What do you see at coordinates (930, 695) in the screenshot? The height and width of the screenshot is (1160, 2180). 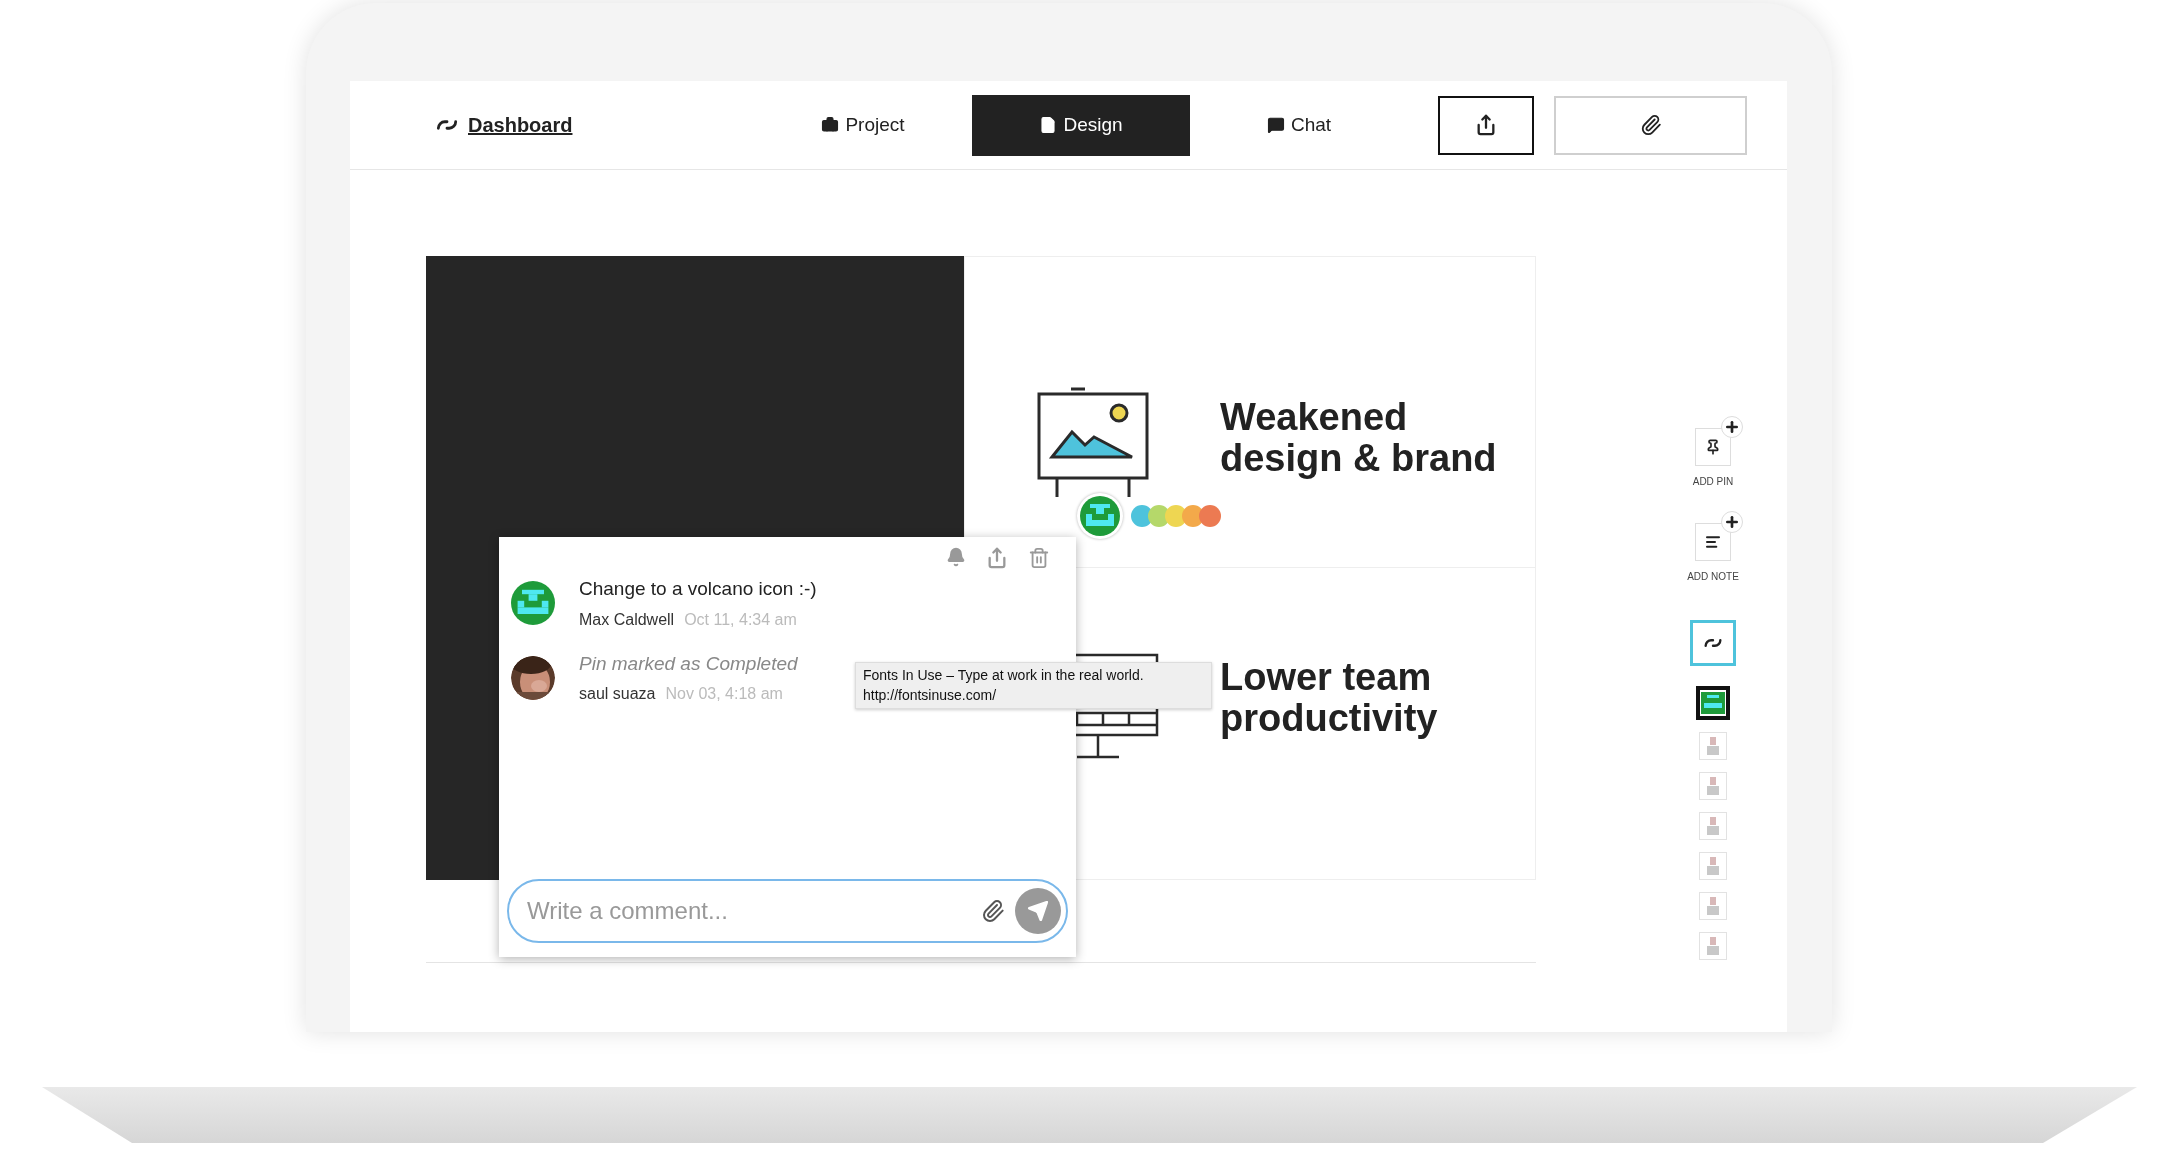 I see `tooltip-url: http://fontsinuse.com/` at bounding box center [930, 695].